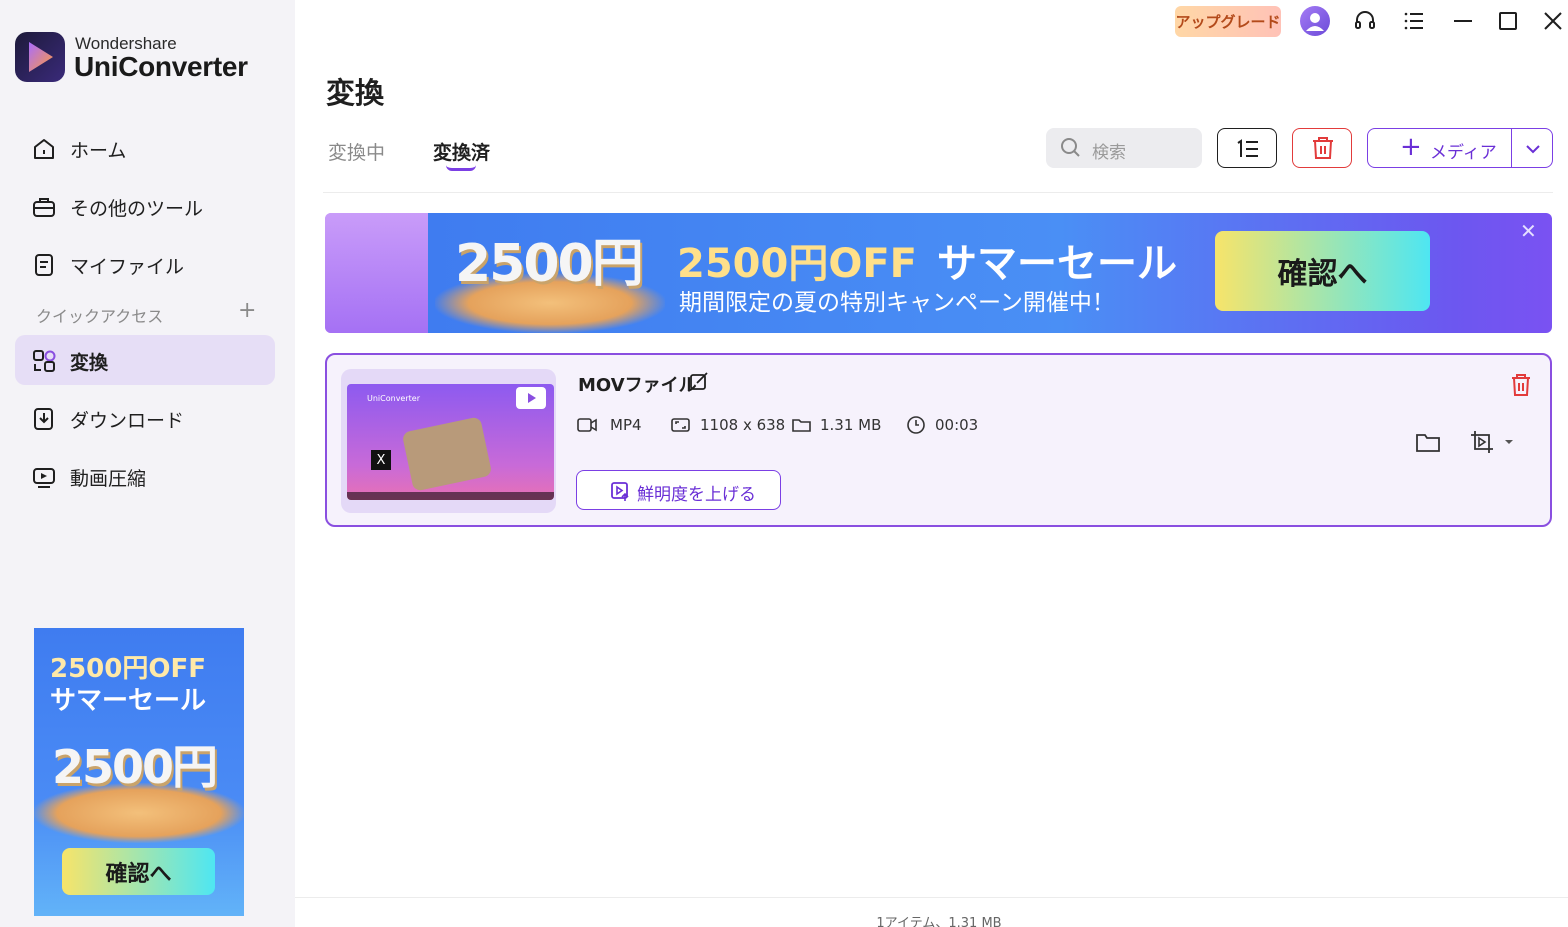 The height and width of the screenshot is (927, 1568). Describe the element at coordinates (680, 425) in the screenshot. I see `resolution-icon` at that location.